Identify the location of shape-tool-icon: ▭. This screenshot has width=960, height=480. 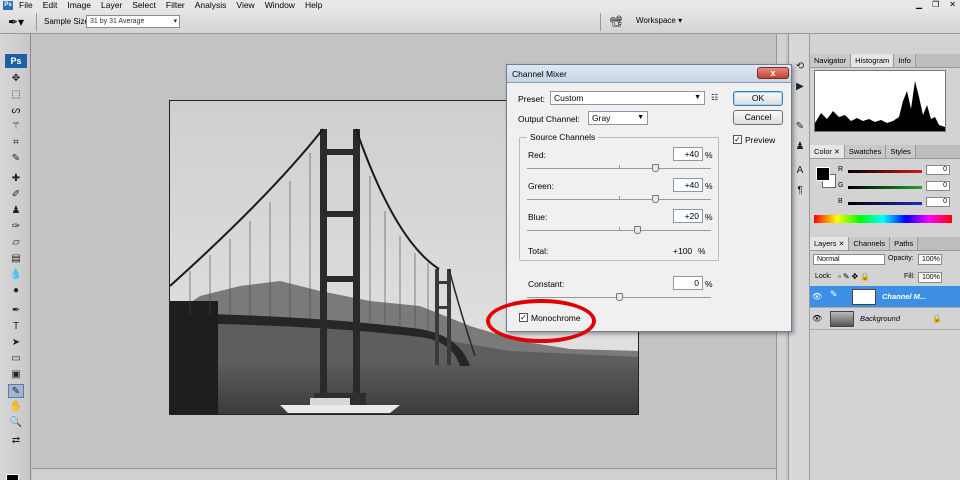
(16, 359).